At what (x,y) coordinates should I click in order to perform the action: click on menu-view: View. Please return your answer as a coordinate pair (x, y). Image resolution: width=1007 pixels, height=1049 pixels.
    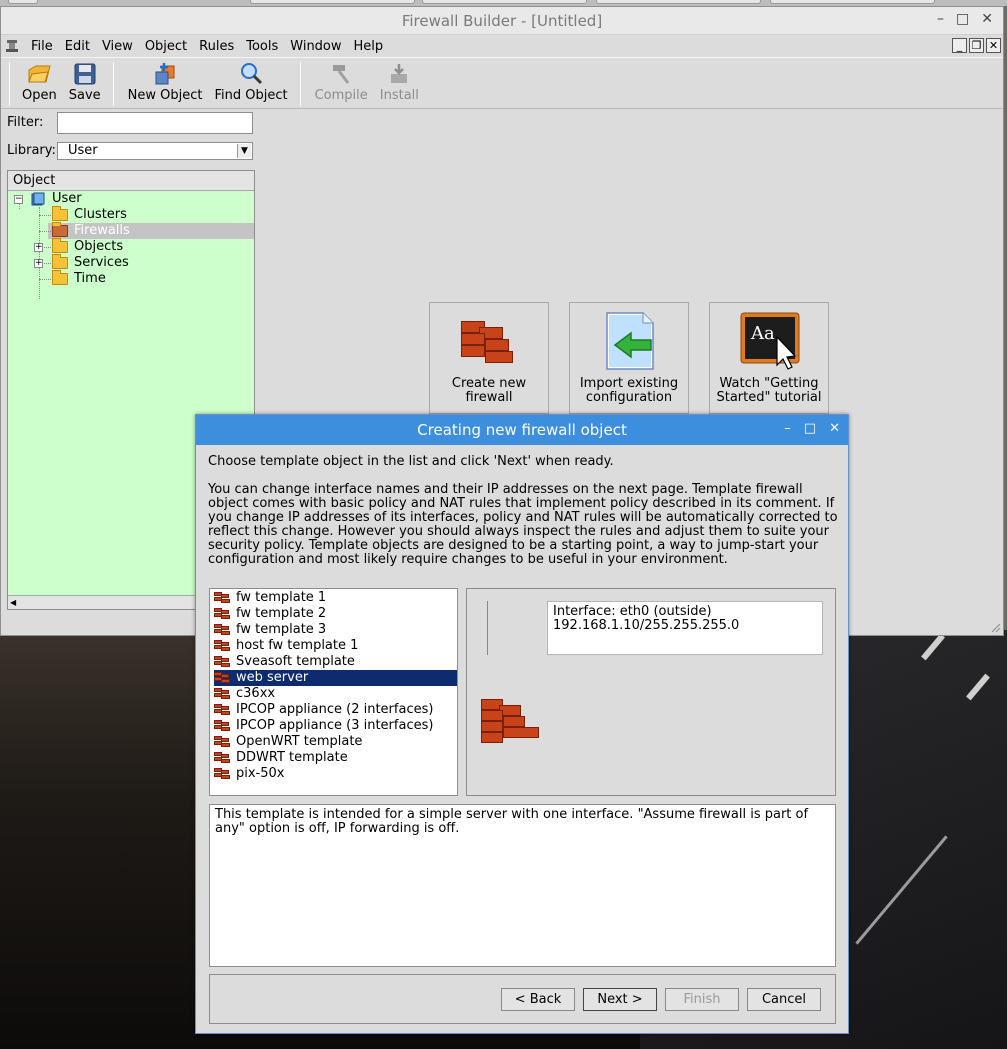
    Looking at the image, I should click on (117, 46).